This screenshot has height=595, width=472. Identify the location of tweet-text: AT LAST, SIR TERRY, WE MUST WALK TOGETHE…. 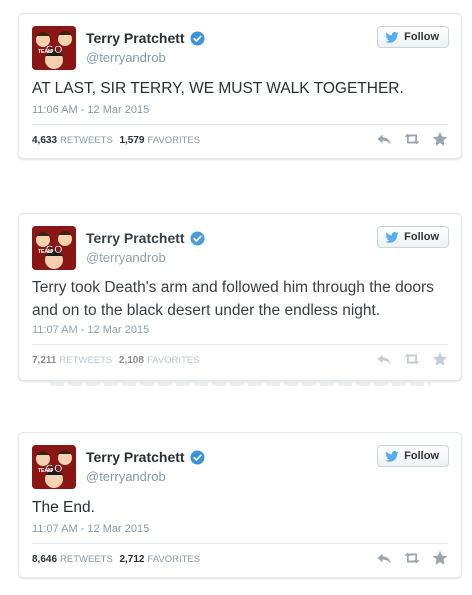
(218, 88).